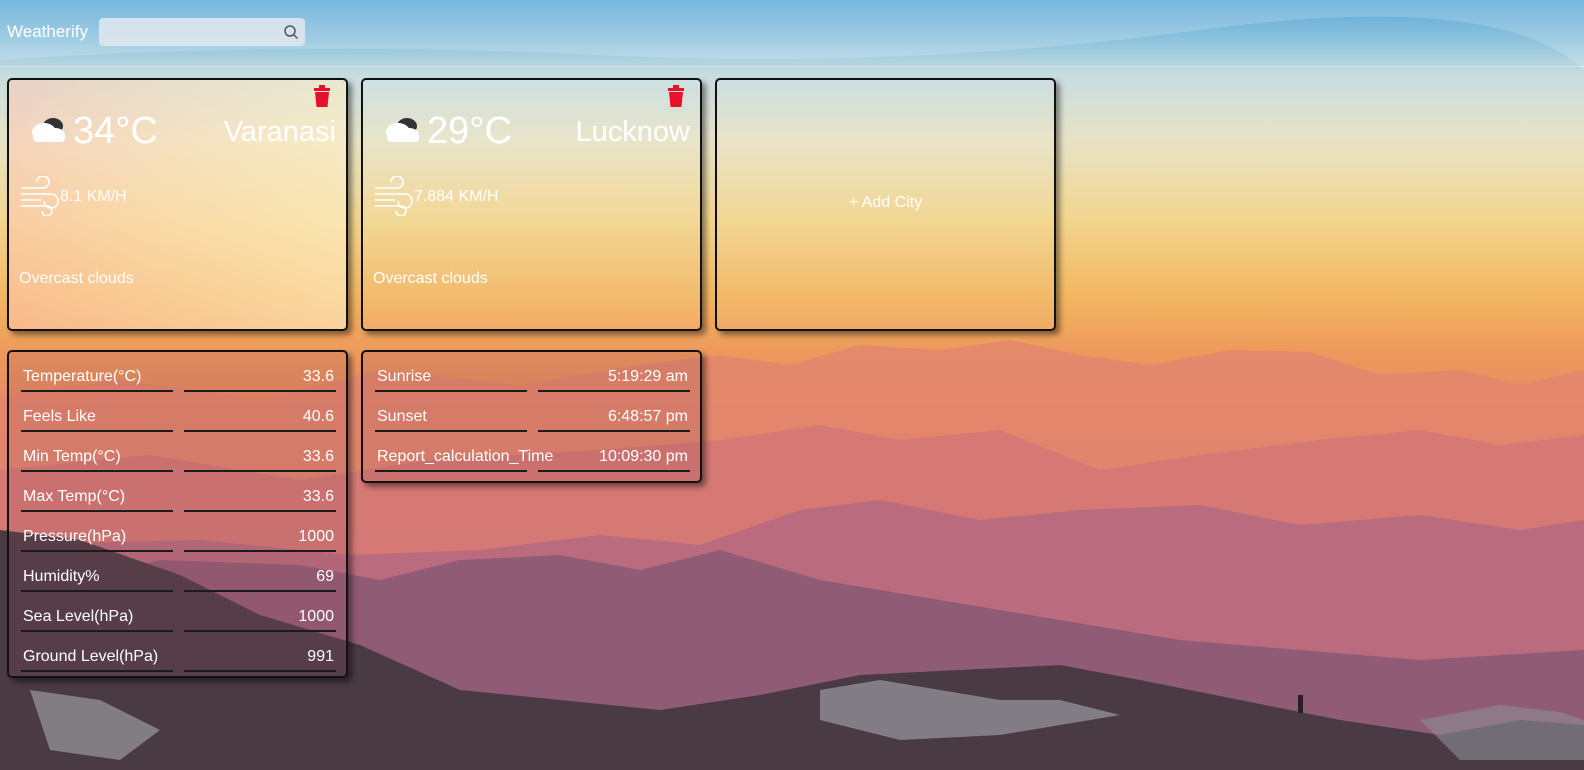  Describe the element at coordinates (97, 497) in the screenshot. I see `detail-label: Max Temp(°C)` at that location.